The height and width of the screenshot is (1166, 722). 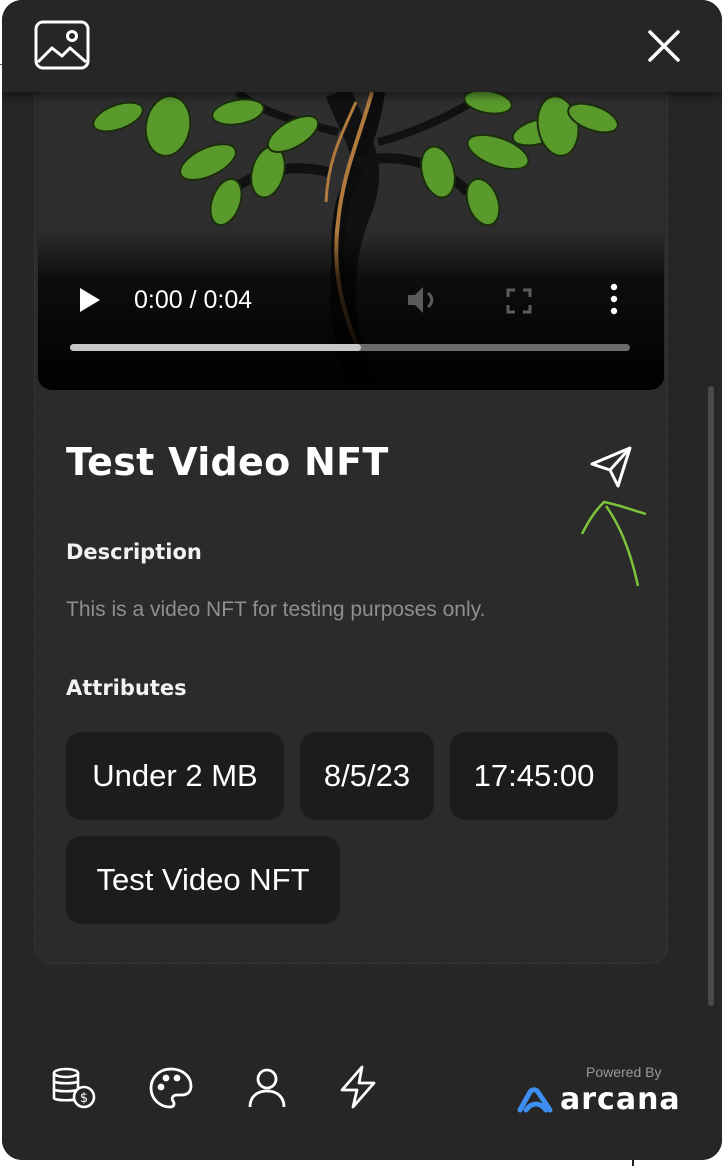 What do you see at coordinates (227, 462) in the screenshot?
I see `nft-title: Test Video NFT` at bounding box center [227, 462].